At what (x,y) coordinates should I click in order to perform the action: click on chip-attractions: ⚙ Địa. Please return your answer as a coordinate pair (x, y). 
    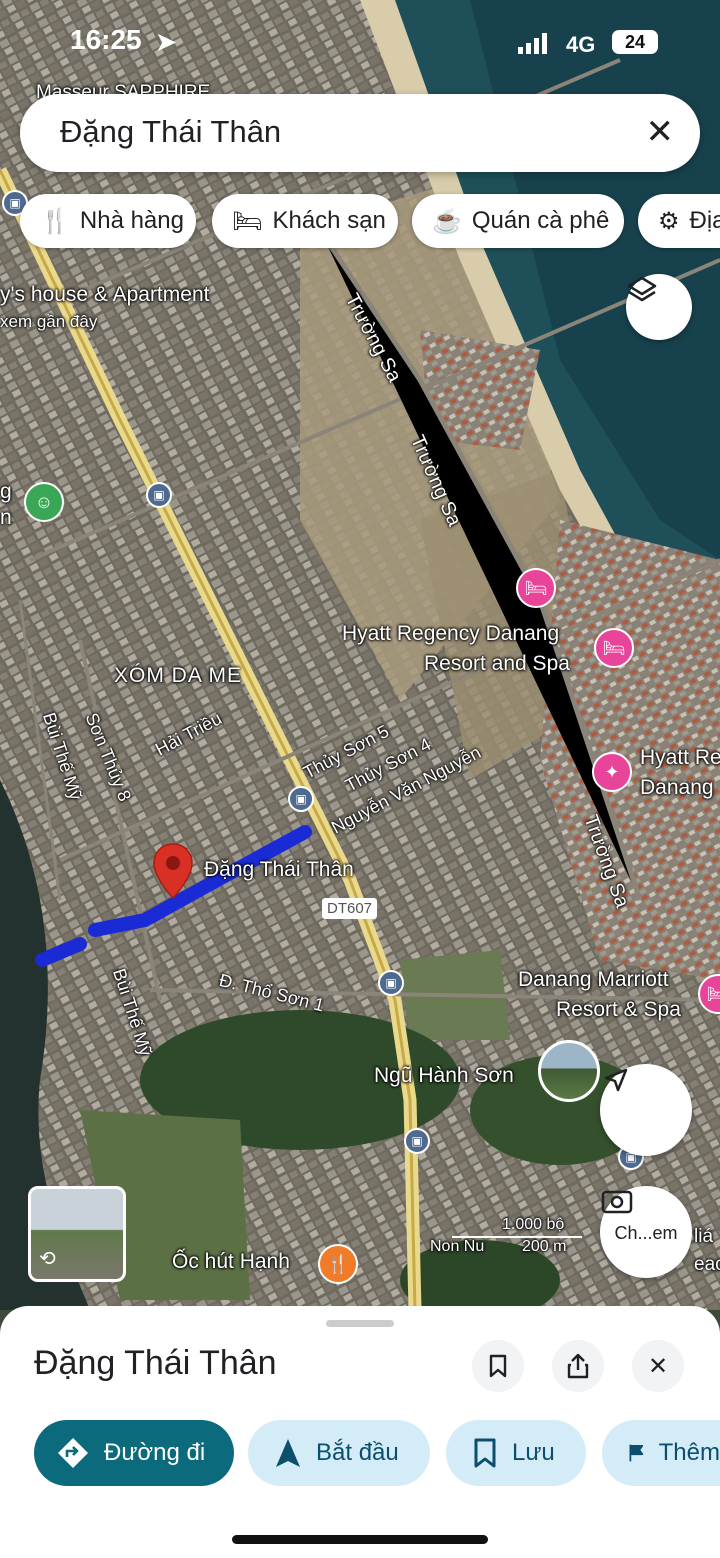
    Looking at the image, I should click on (679, 221).